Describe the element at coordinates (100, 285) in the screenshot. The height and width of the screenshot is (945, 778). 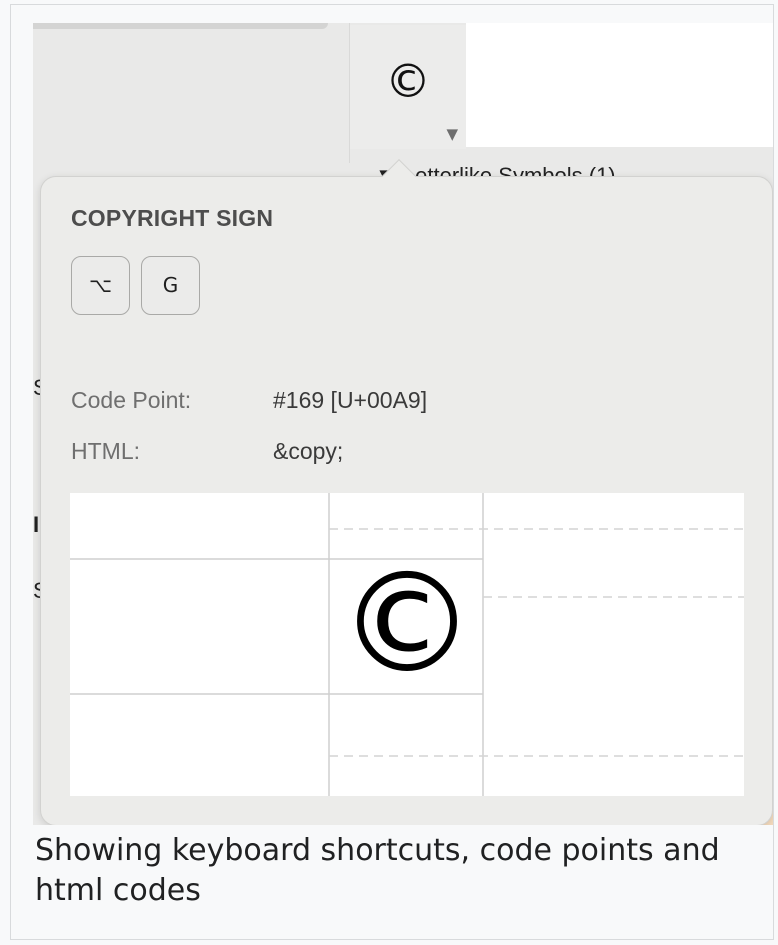
I see `option-key-icon: ⌥` at that location.